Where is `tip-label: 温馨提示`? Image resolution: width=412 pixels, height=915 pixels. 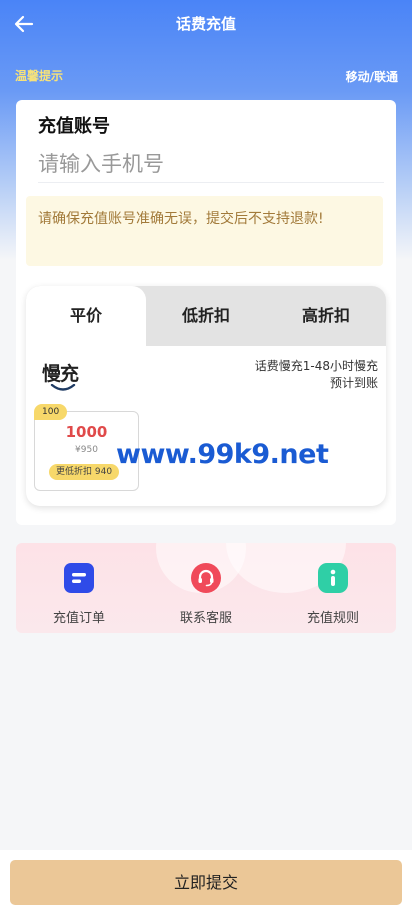 tip-label: 温馨提示 is located at coordinates (39, 75).